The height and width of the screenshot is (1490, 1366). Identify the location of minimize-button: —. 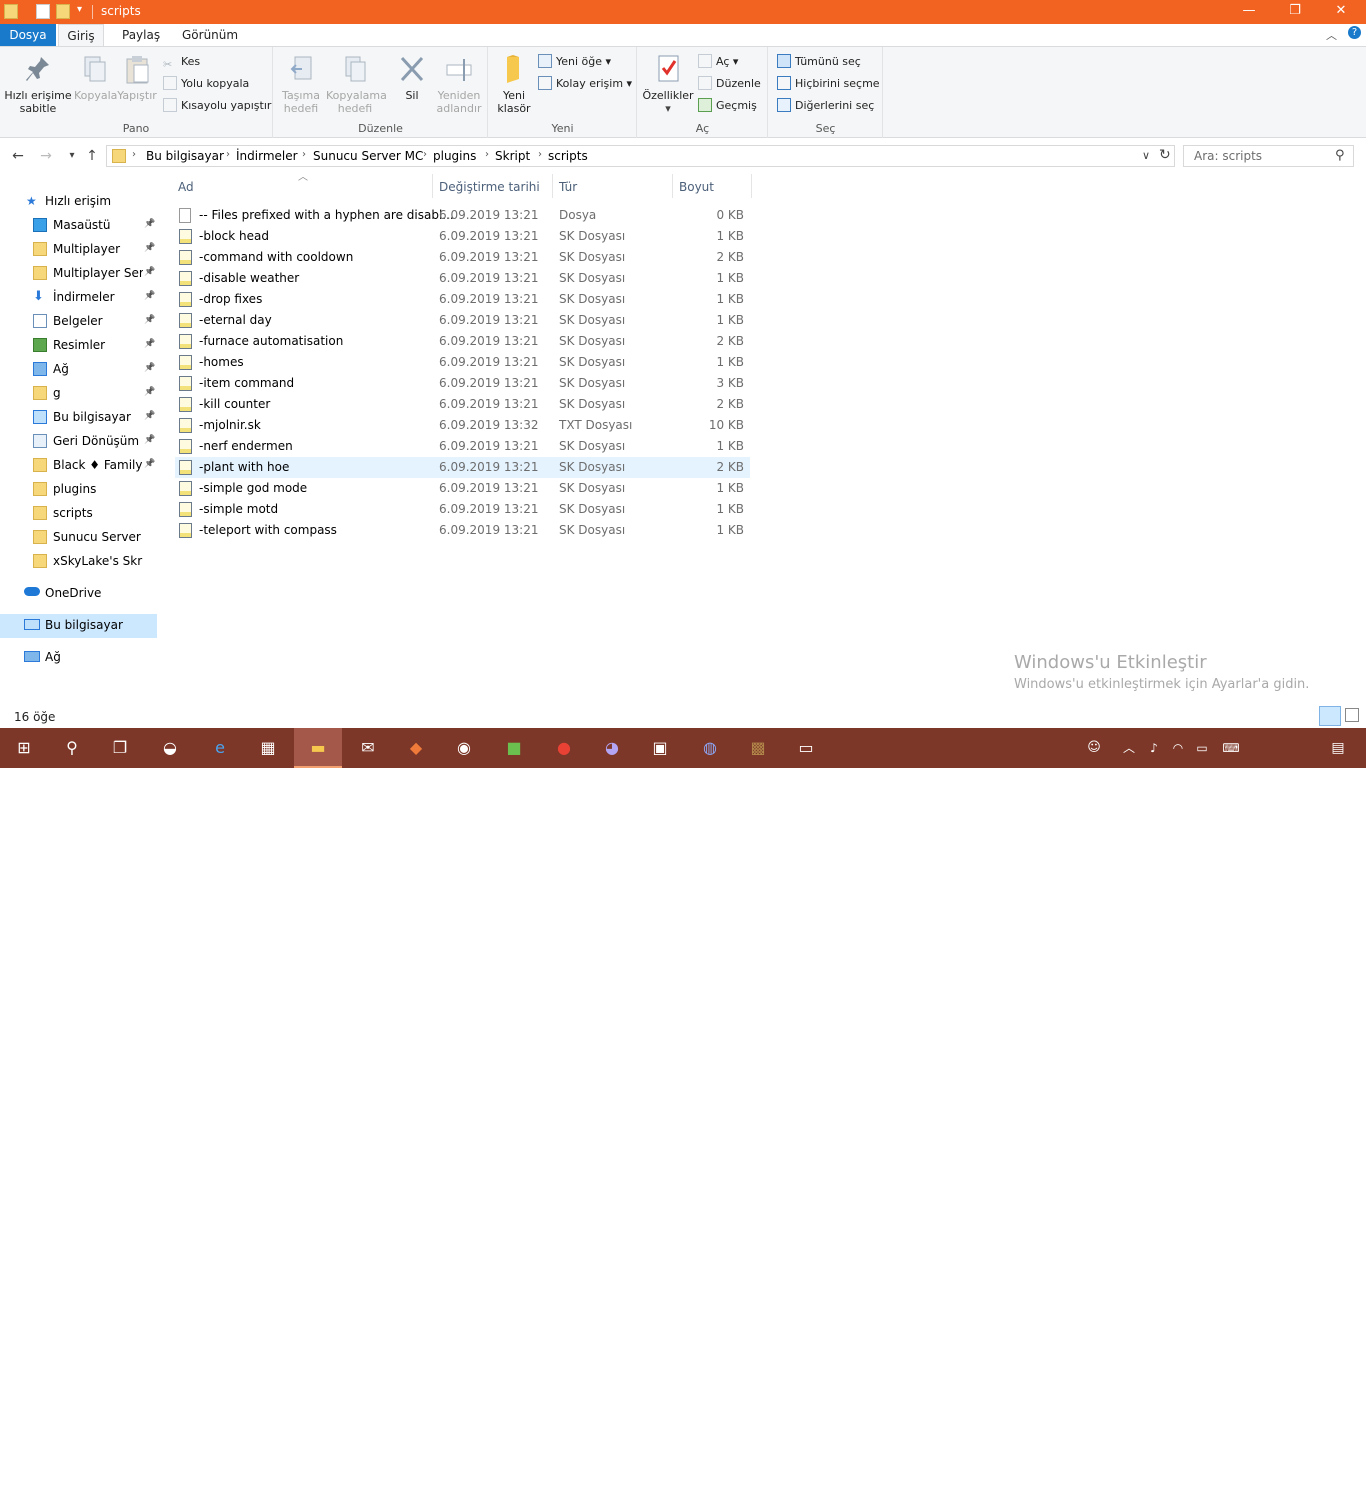
(1249, 12).